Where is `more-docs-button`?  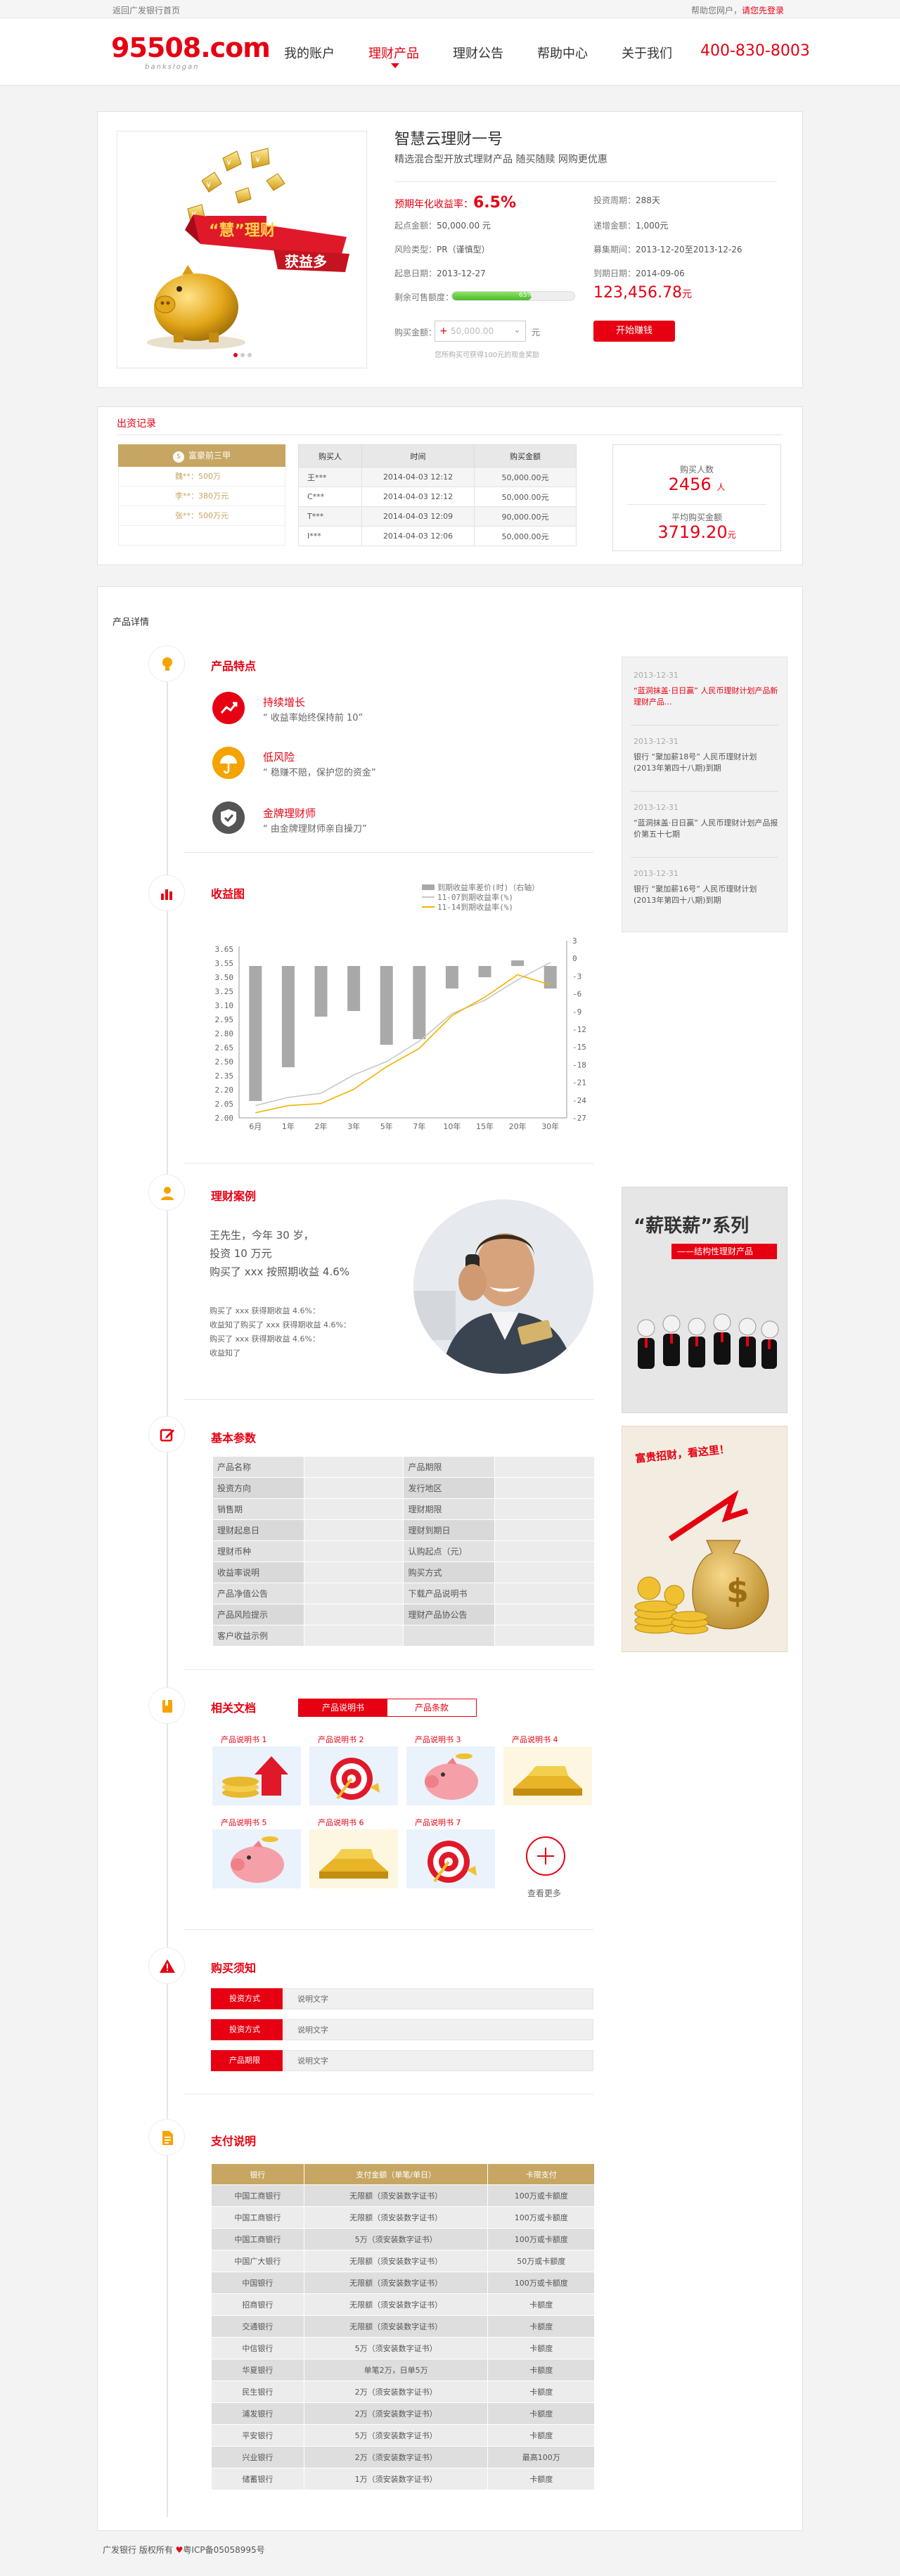
more-docs-button is located at coordinates (546, 1856).